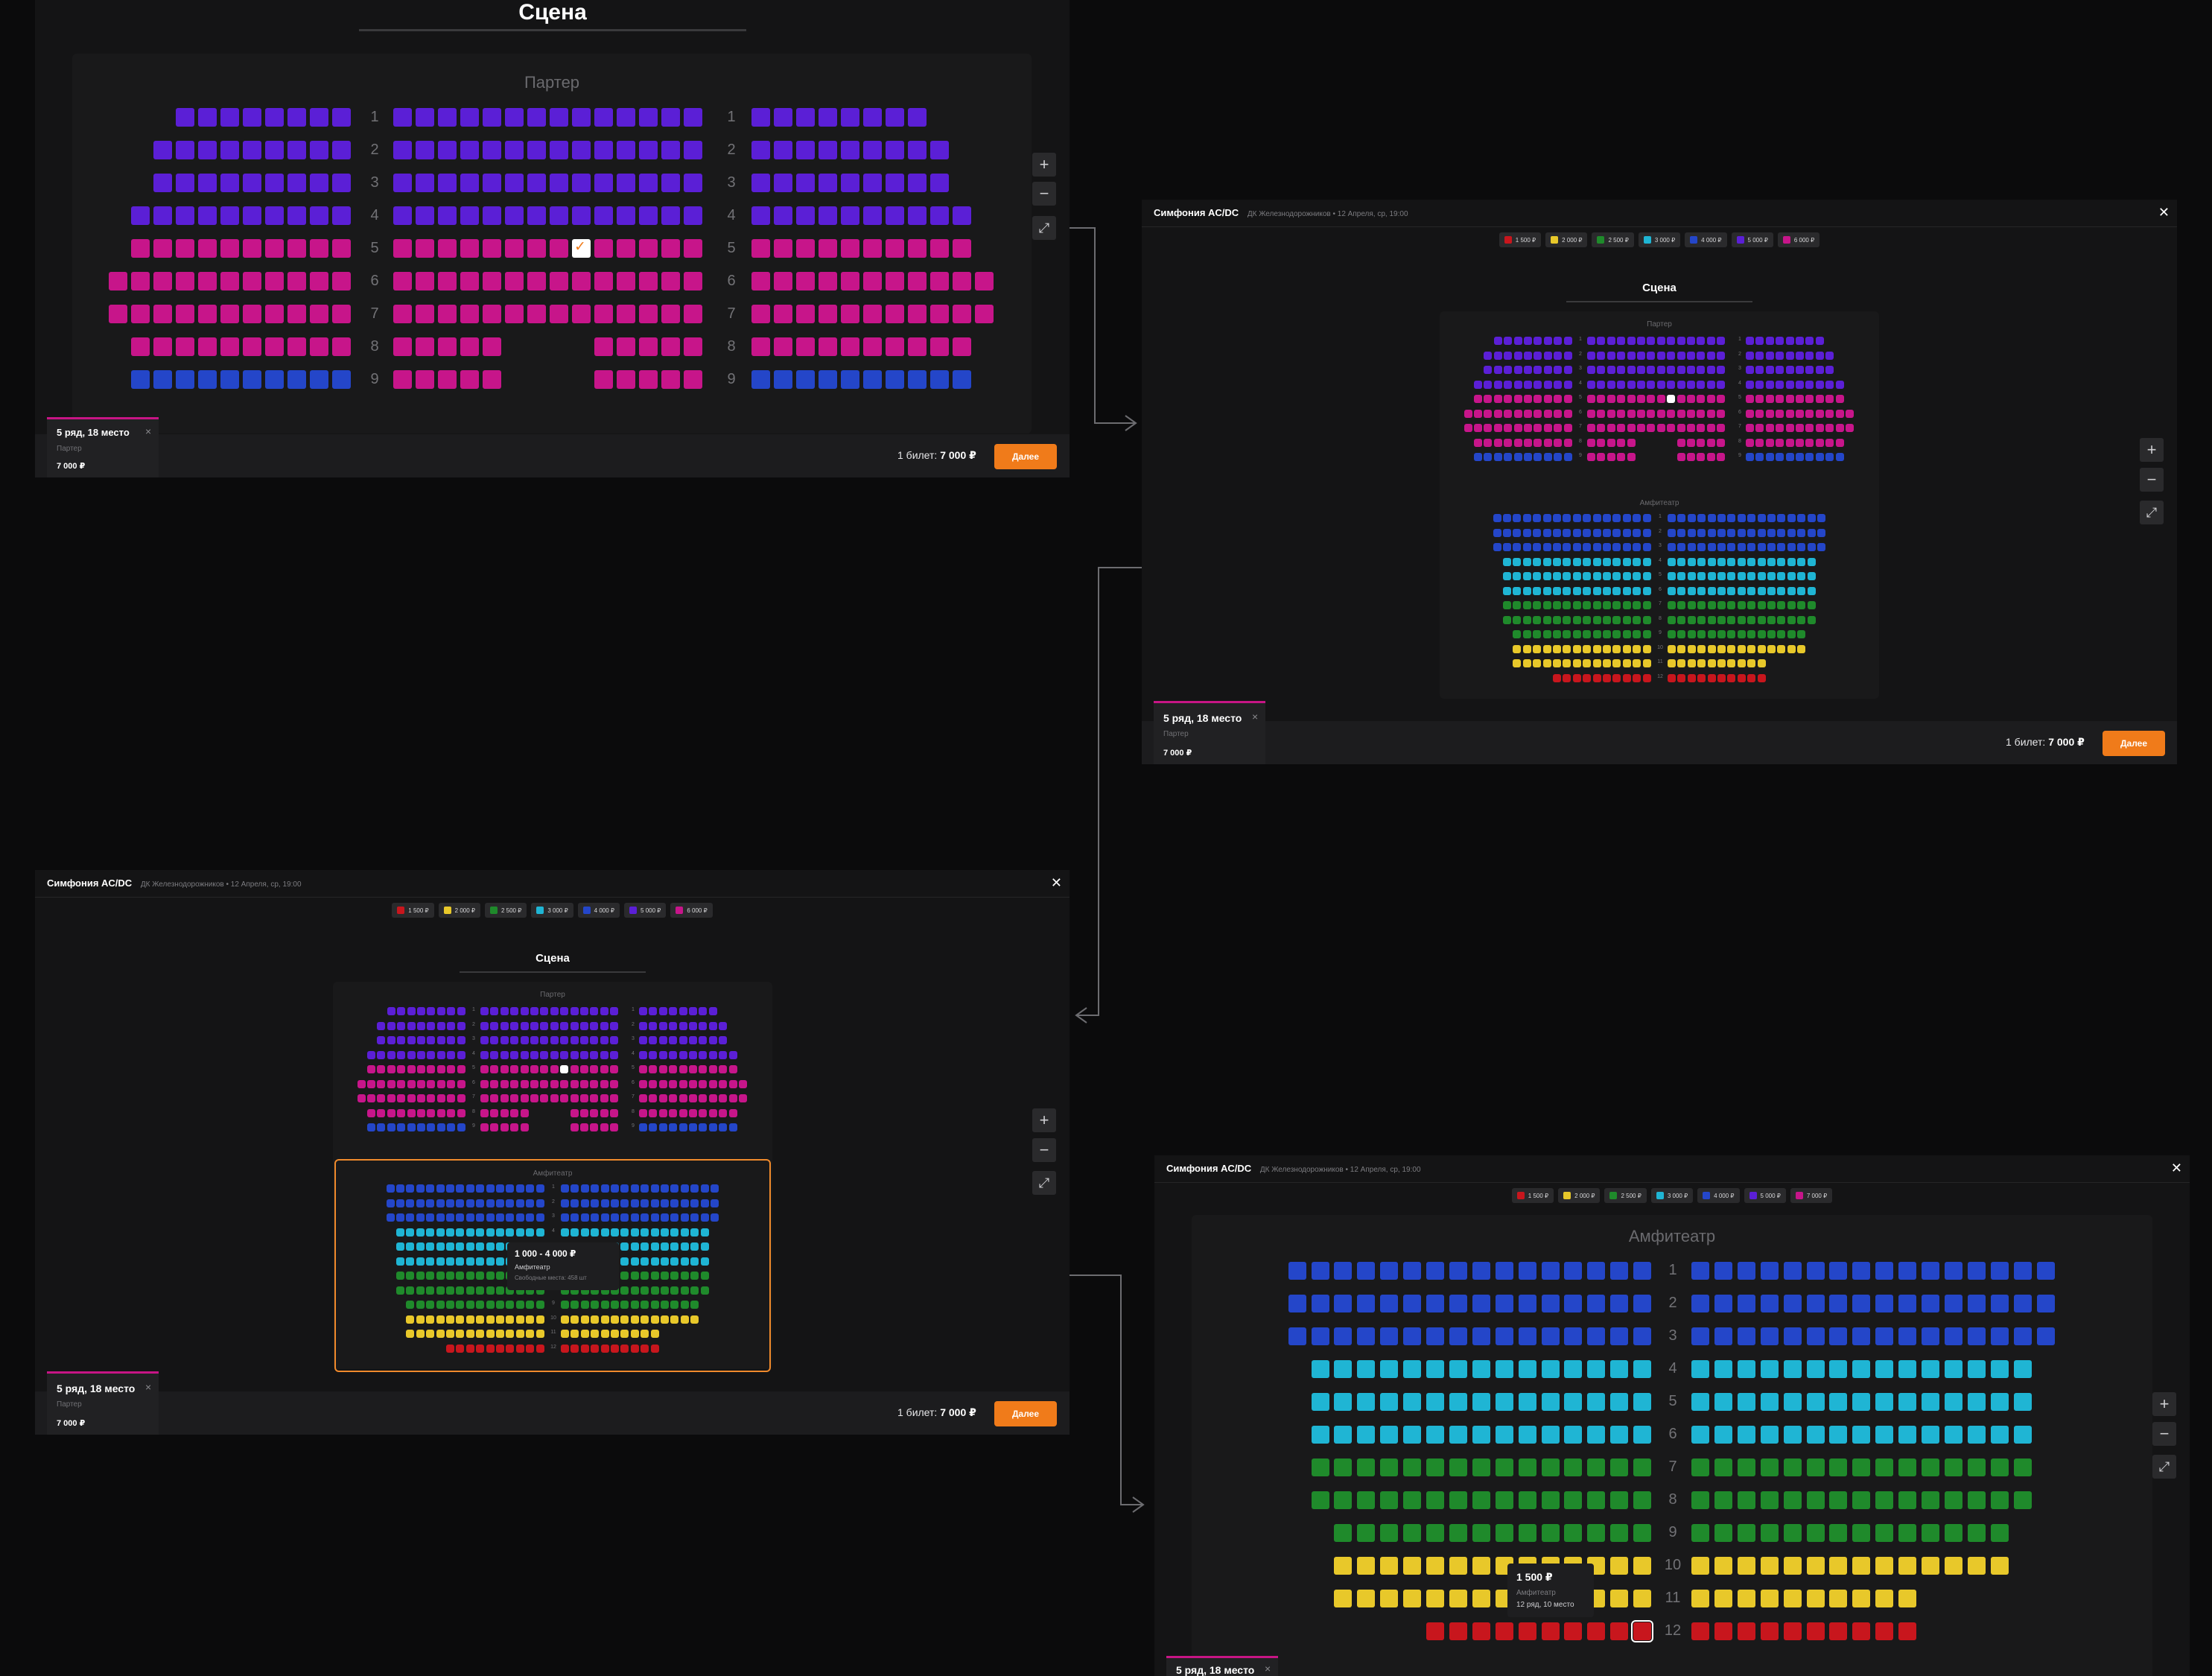  Describe the element at coordinates (564, 1069) in the screenshot. I see `selected-seat` at that location.